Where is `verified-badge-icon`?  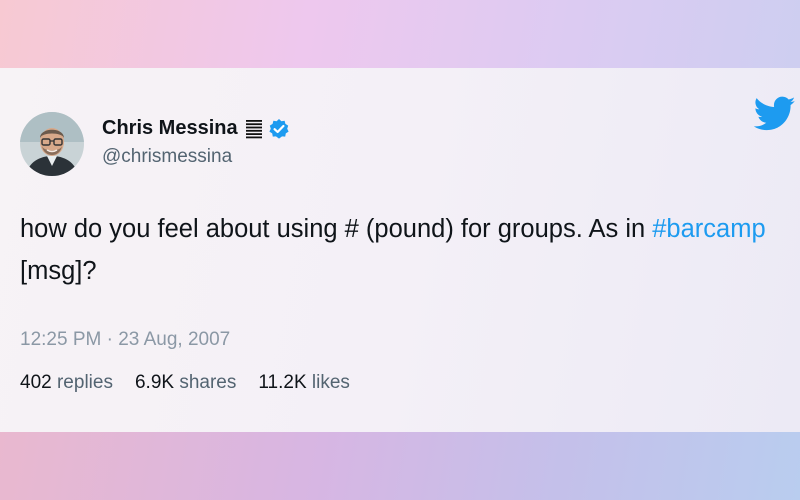 verified-badge-icon is located at coordinates (279, 129).